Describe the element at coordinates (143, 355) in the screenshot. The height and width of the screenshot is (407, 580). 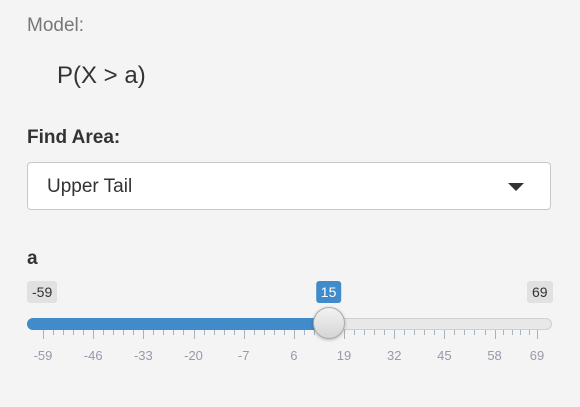
I see `slider-tick-label: -33` at that location.